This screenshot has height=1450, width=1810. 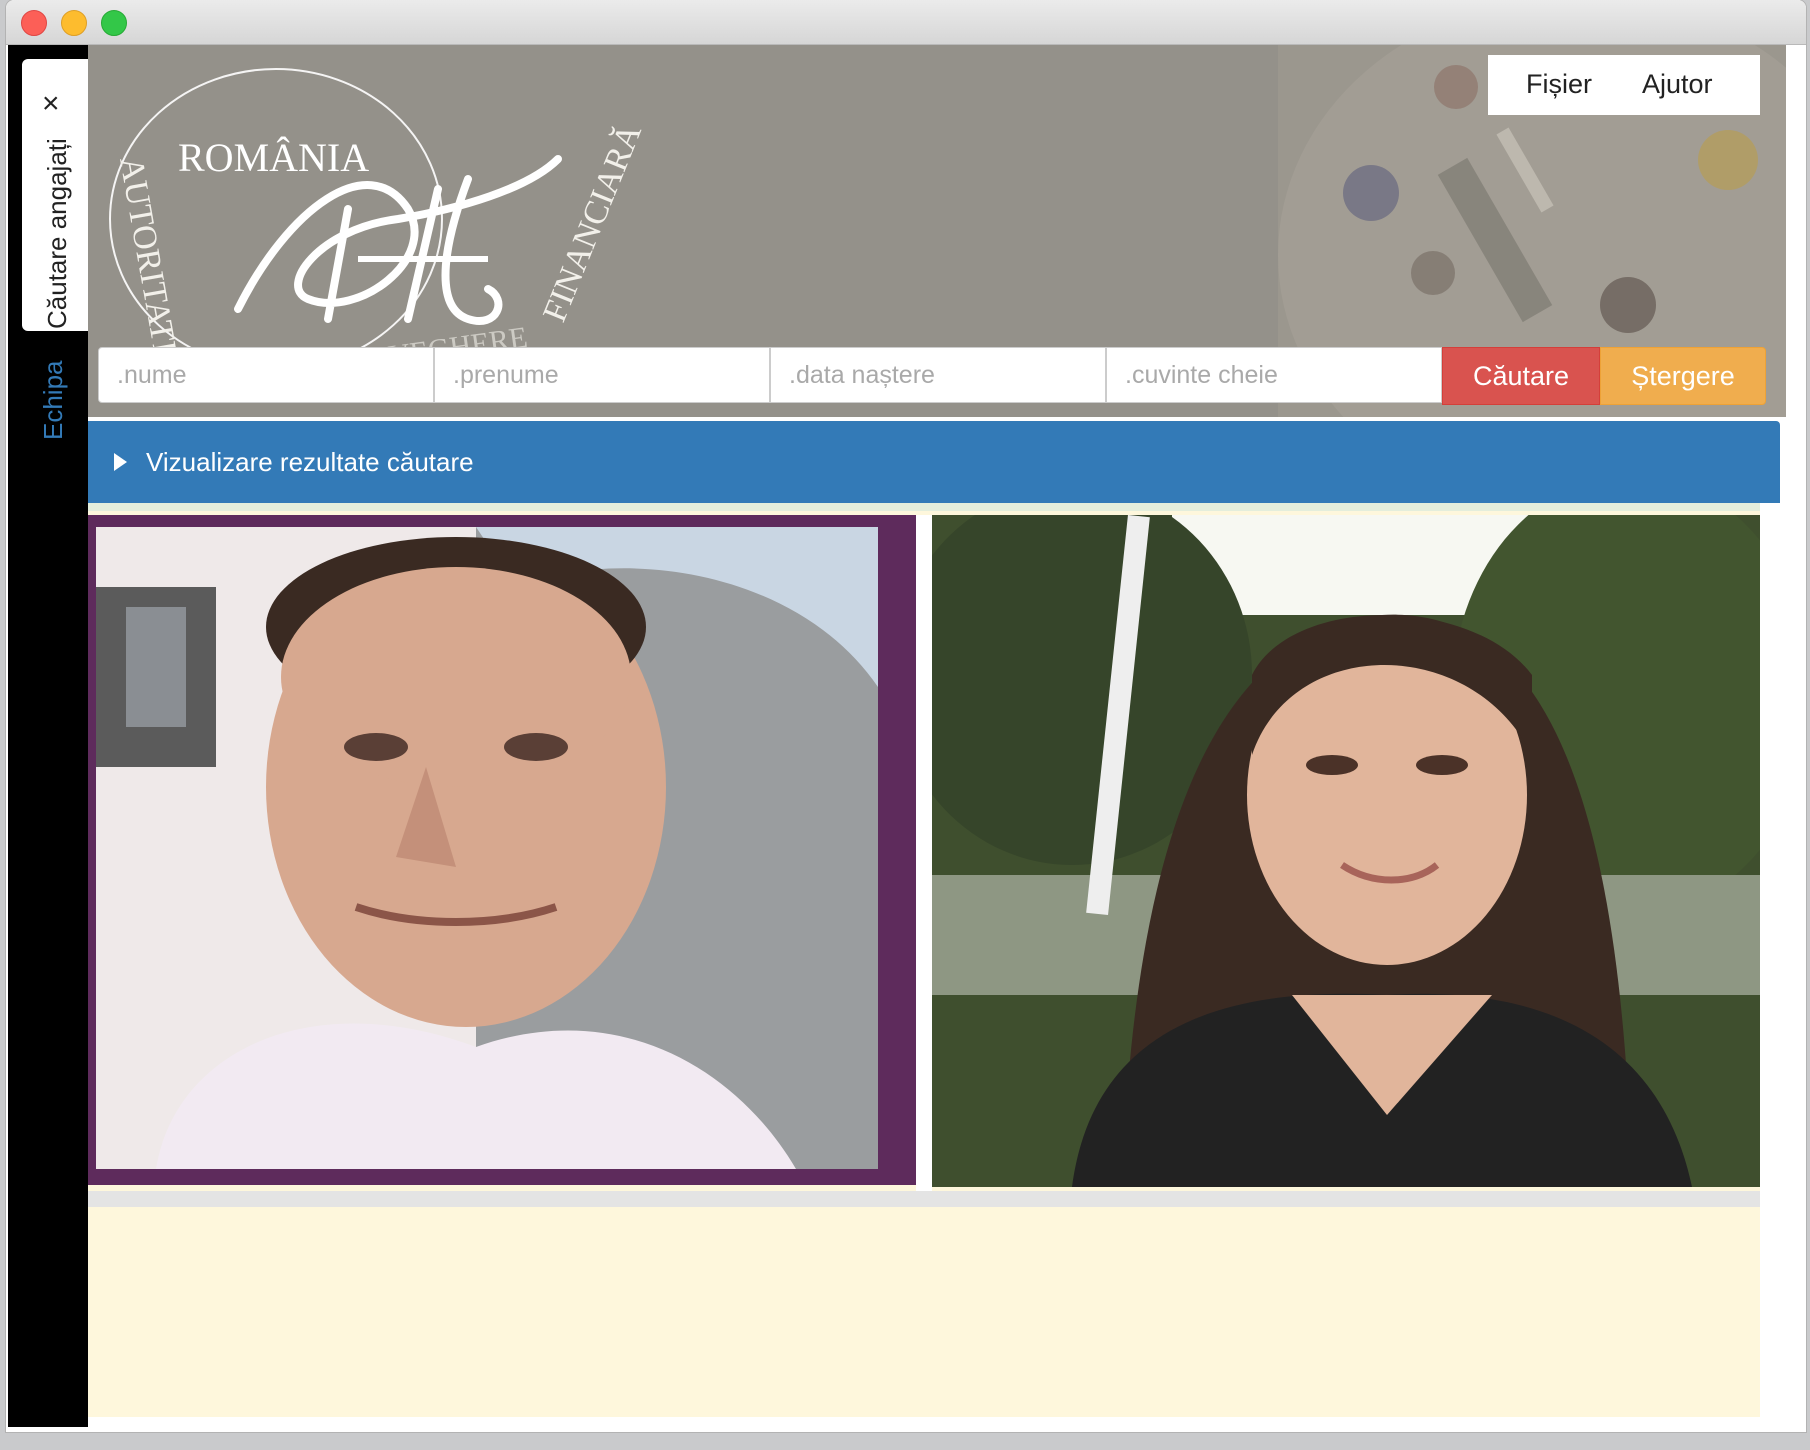 I want to click on divider, so click(x=924, y=507).